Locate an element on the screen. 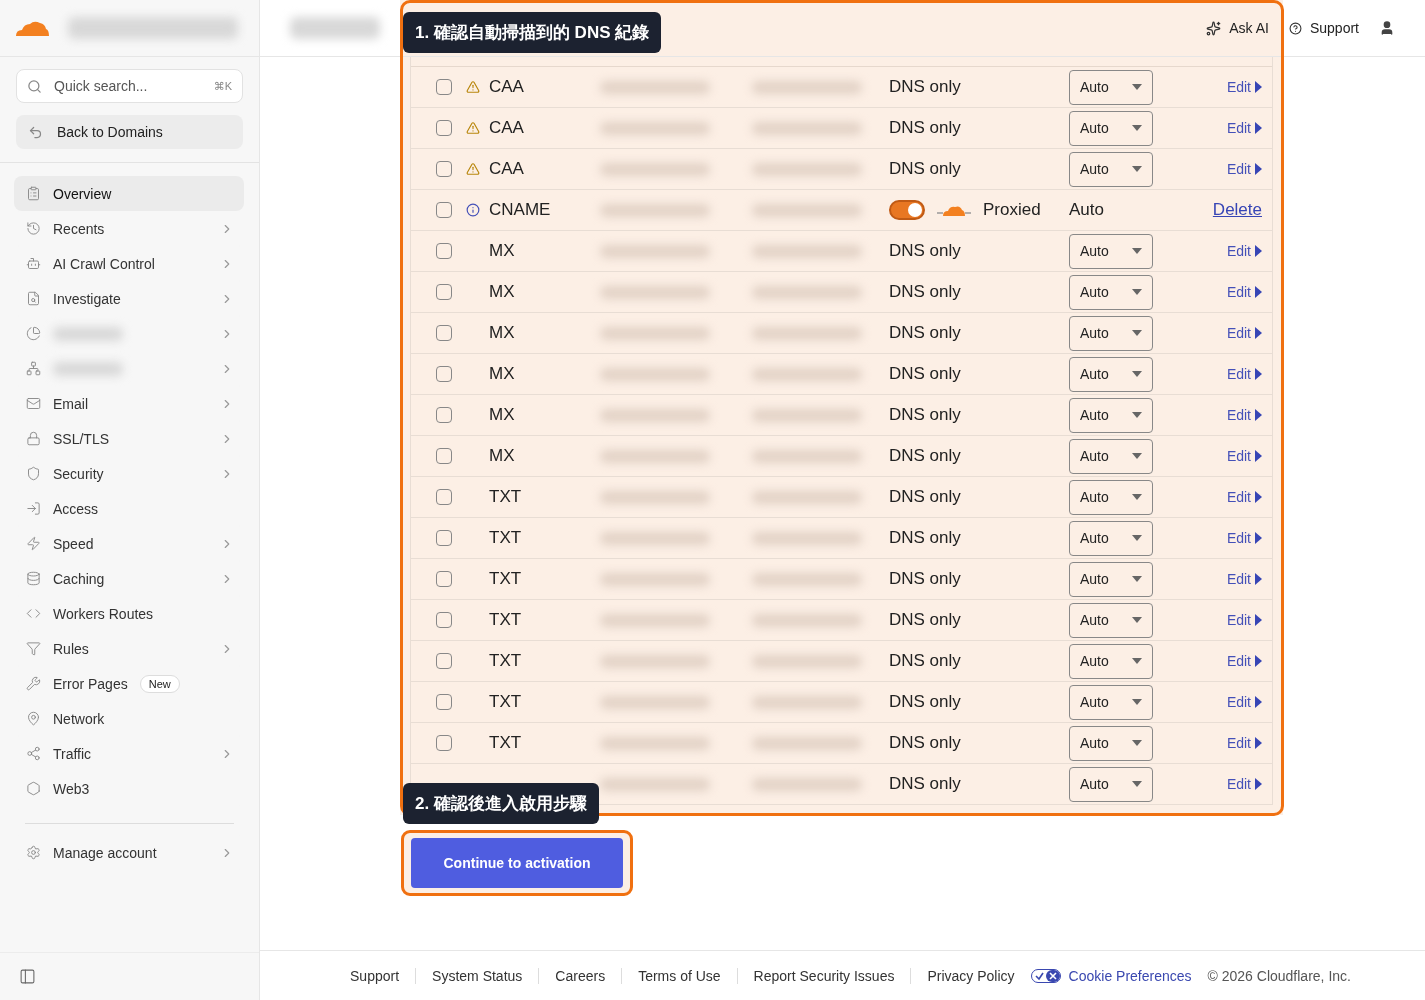 The height and width of the screenshot is (1000, 1425). clock-icon is located at coordinates (33, 228).